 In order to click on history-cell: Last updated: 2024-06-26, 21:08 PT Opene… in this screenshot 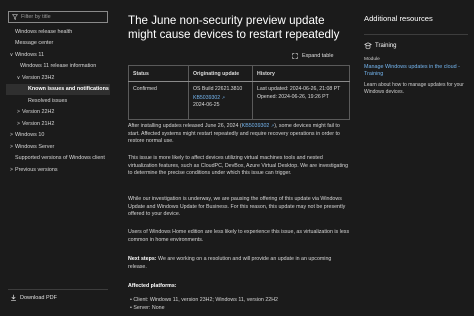, I will do `click(301, 100)`.